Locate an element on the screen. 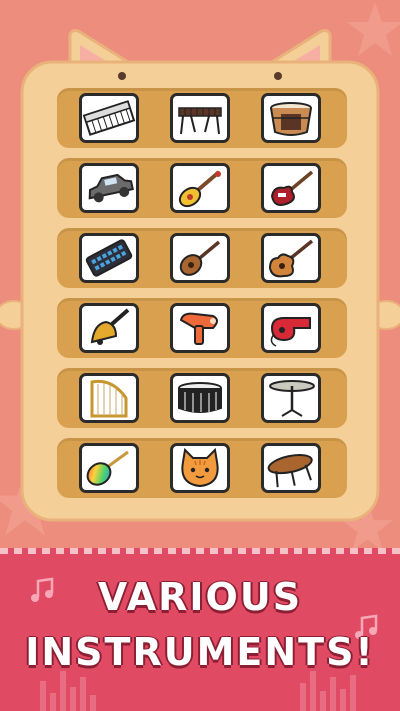 The image size is (400, 711). ukulele-icon is located at coordinates (200, 258).